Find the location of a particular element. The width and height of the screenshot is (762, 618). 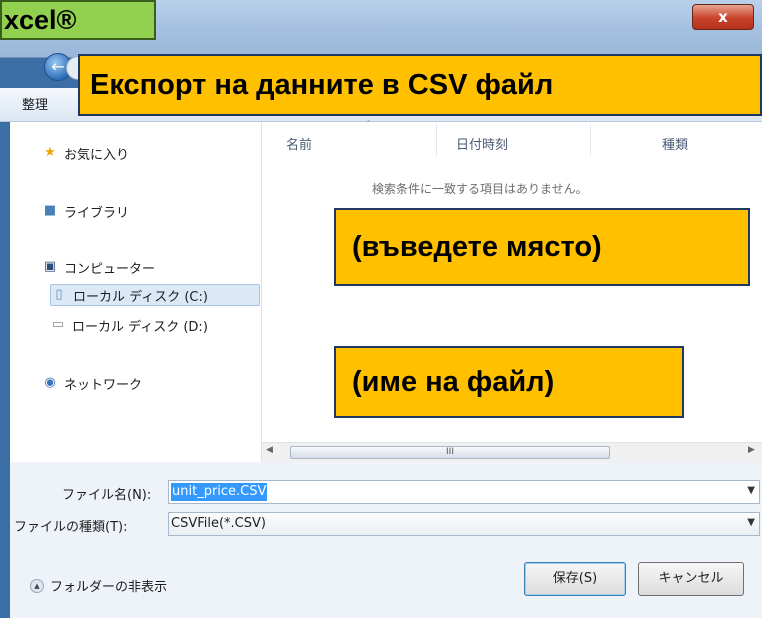

nav-item-favorites: ★ お気に入り is located at coordinates (85, 153).